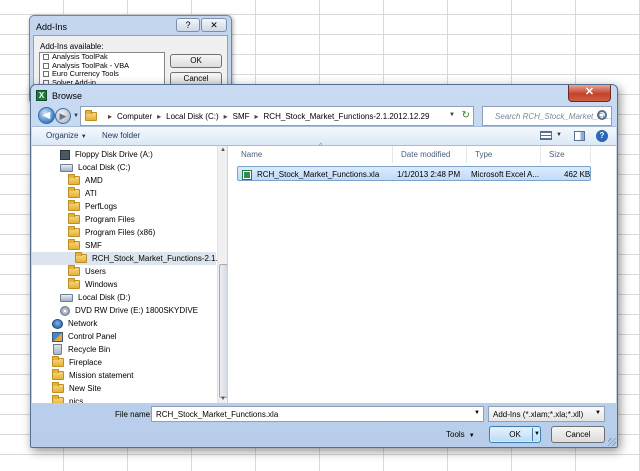 The width and height of the screenshot is (640, 471). Describe the element at coordinates (214, 25) in the screenshot. I see `addins-close-button: ✕` at that location.